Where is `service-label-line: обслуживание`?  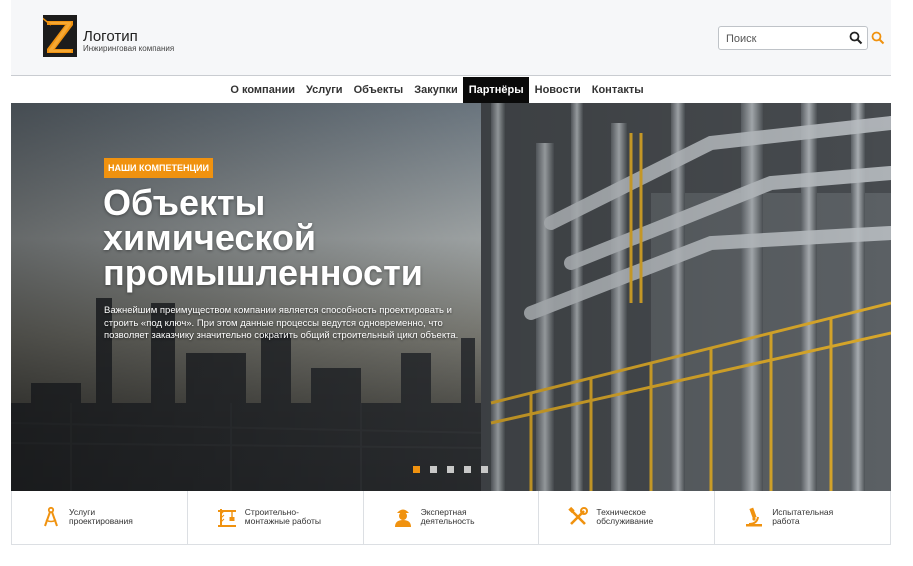
service-label-line: обслуживание is located at coordinates (625, 521).